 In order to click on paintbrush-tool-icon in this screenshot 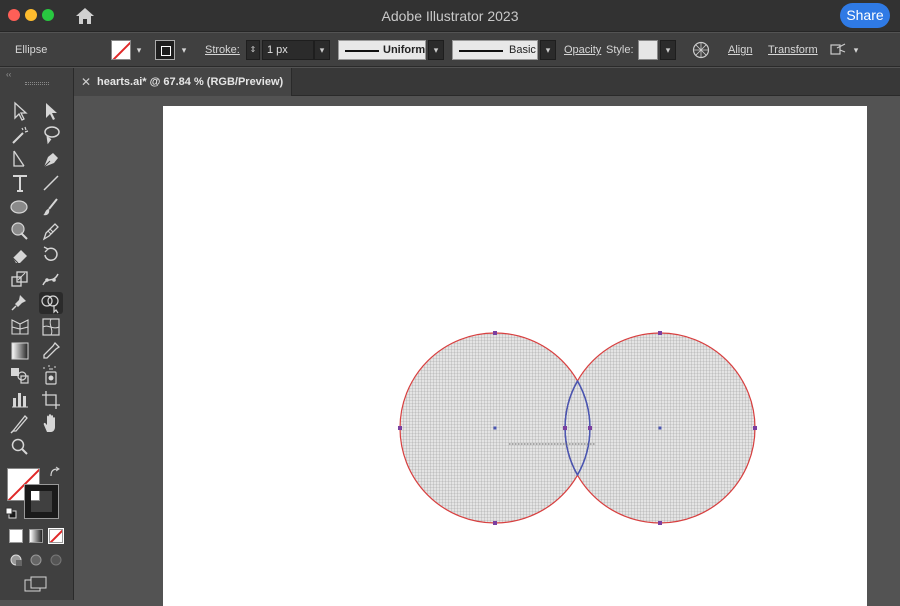, I will do `click(51, 207)`.